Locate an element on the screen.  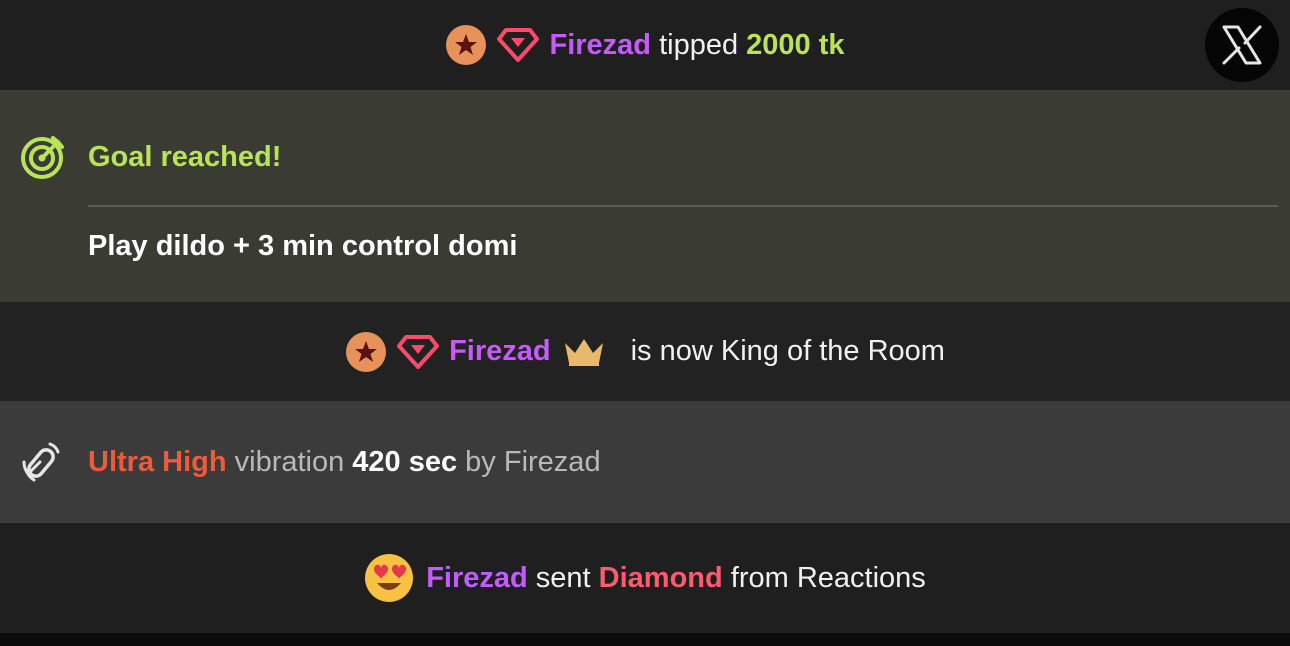
tip-verb: tipped is located at coordinates (699, 44).